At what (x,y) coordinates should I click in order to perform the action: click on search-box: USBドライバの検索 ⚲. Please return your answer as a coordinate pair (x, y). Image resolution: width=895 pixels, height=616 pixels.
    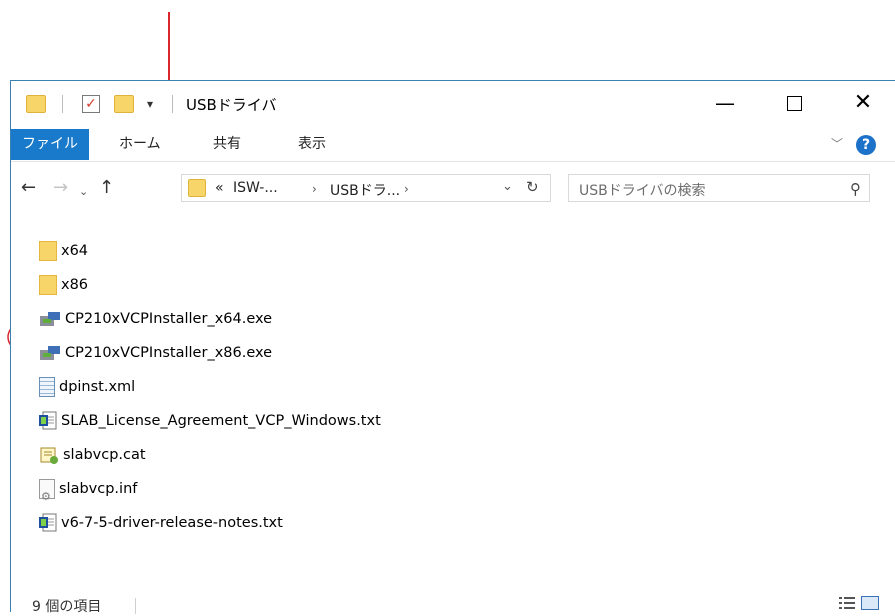
    Looking at the image, I should click on (719, 188).